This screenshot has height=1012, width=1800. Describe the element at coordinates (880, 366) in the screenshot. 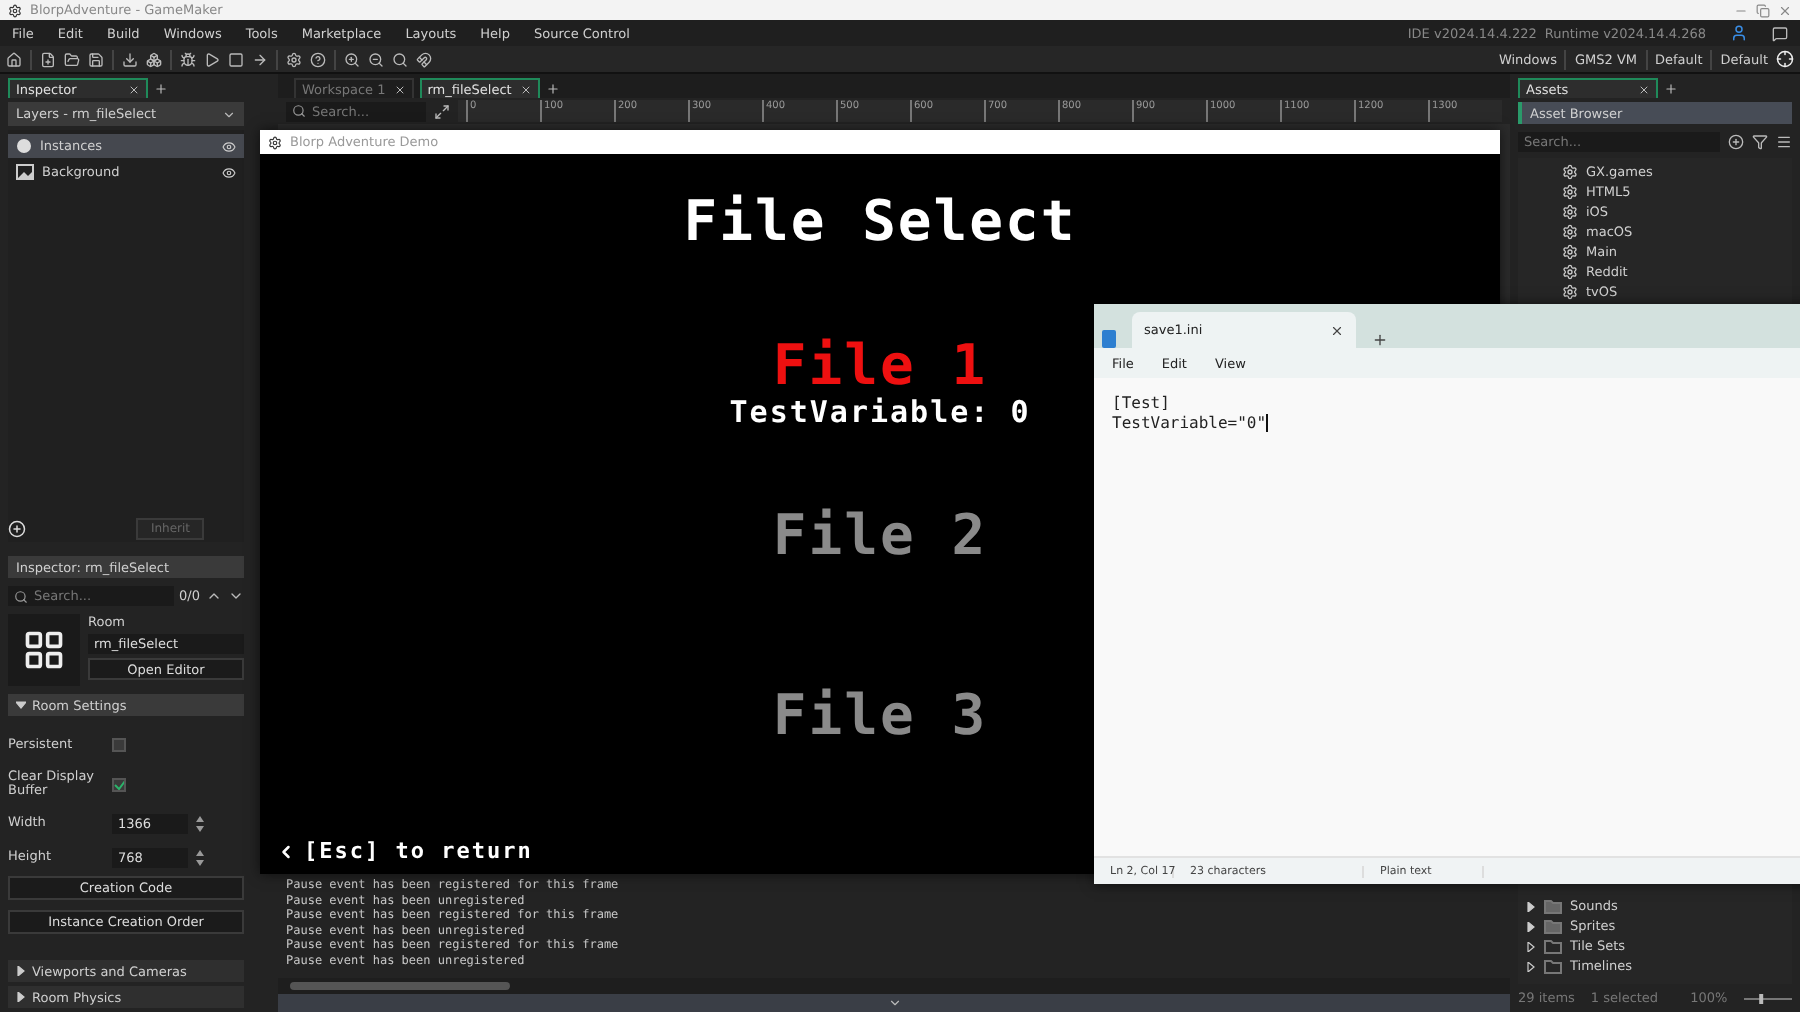

I see `file-slot: File 1` at that location.